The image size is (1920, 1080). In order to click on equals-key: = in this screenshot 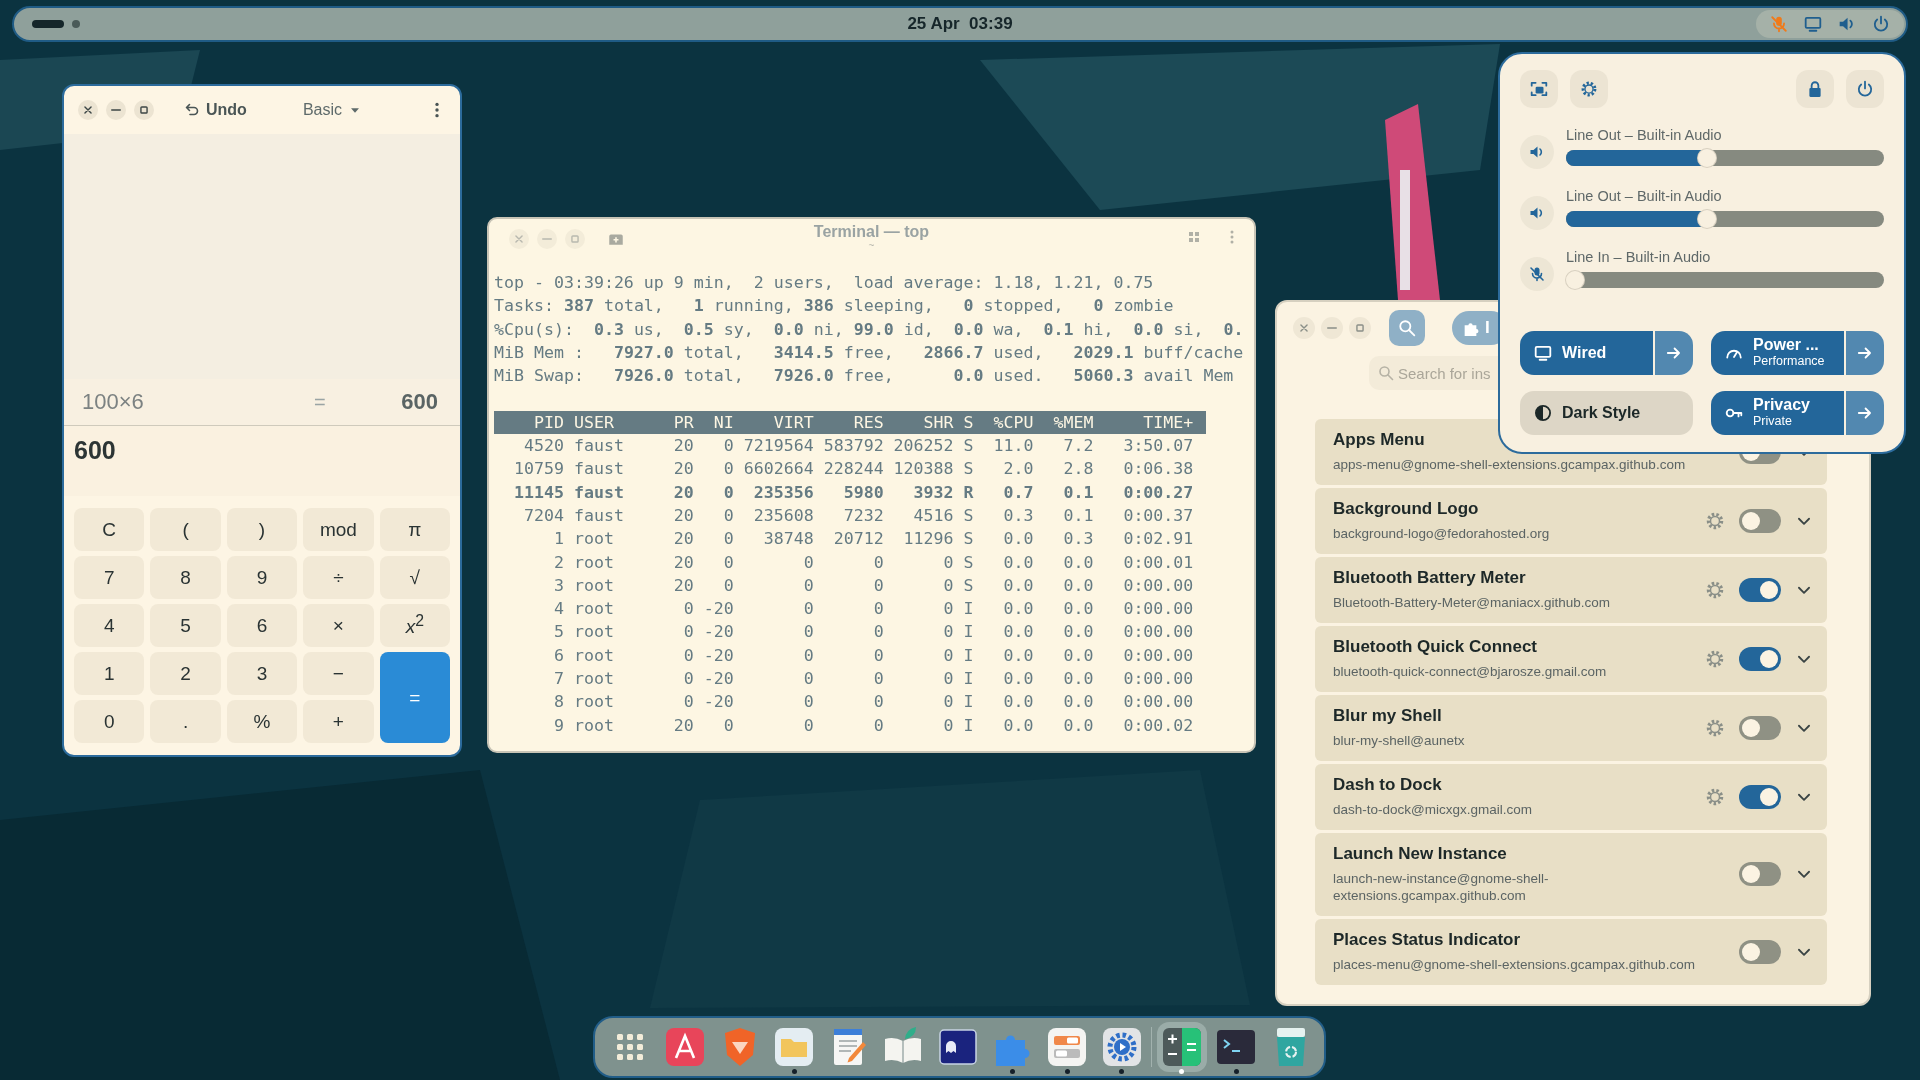, I will do `click(414, 697)`.